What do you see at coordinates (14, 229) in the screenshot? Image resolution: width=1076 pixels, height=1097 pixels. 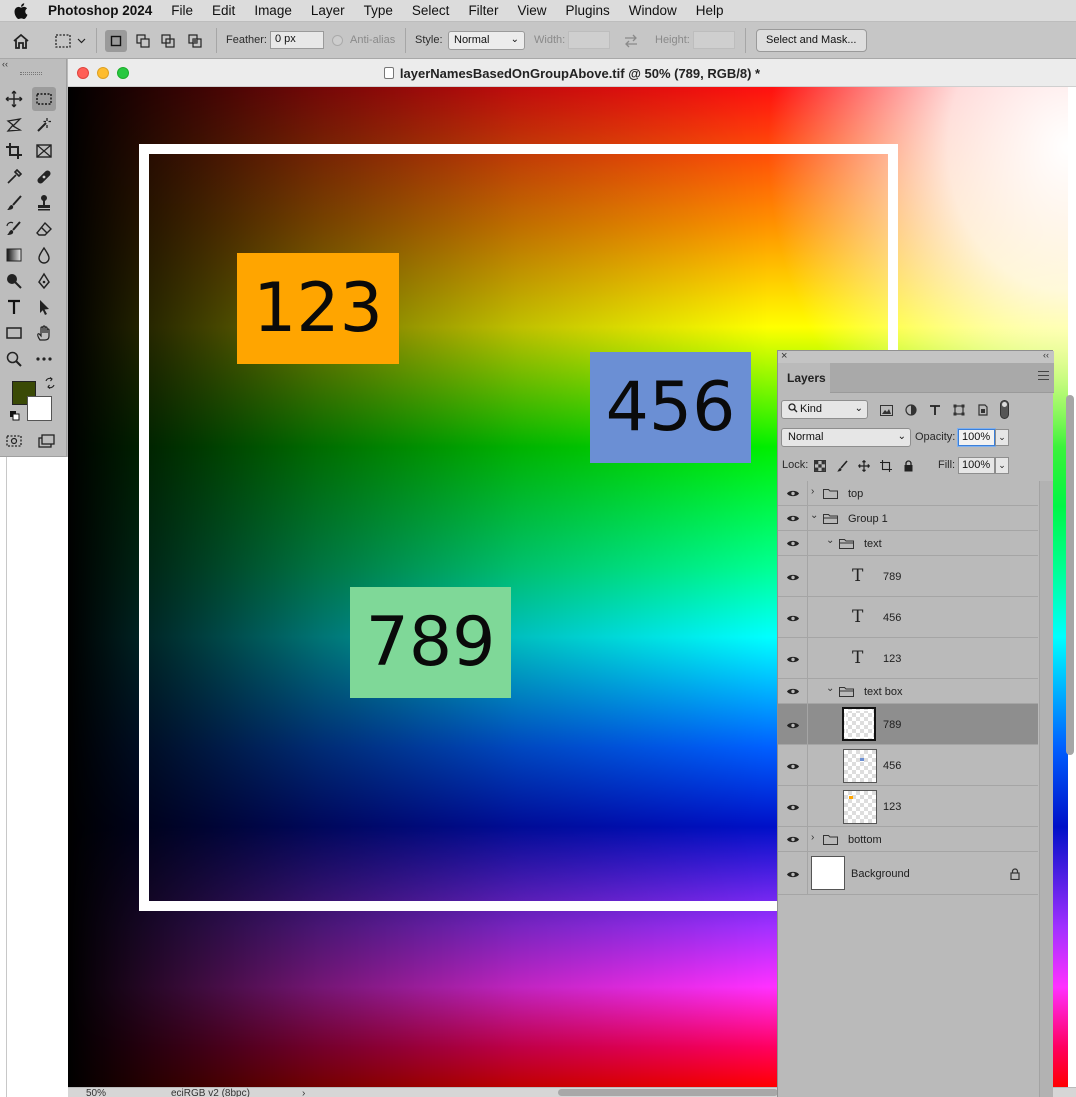 I see `history-brush-tool-icon` at bounding box center [14, 229].